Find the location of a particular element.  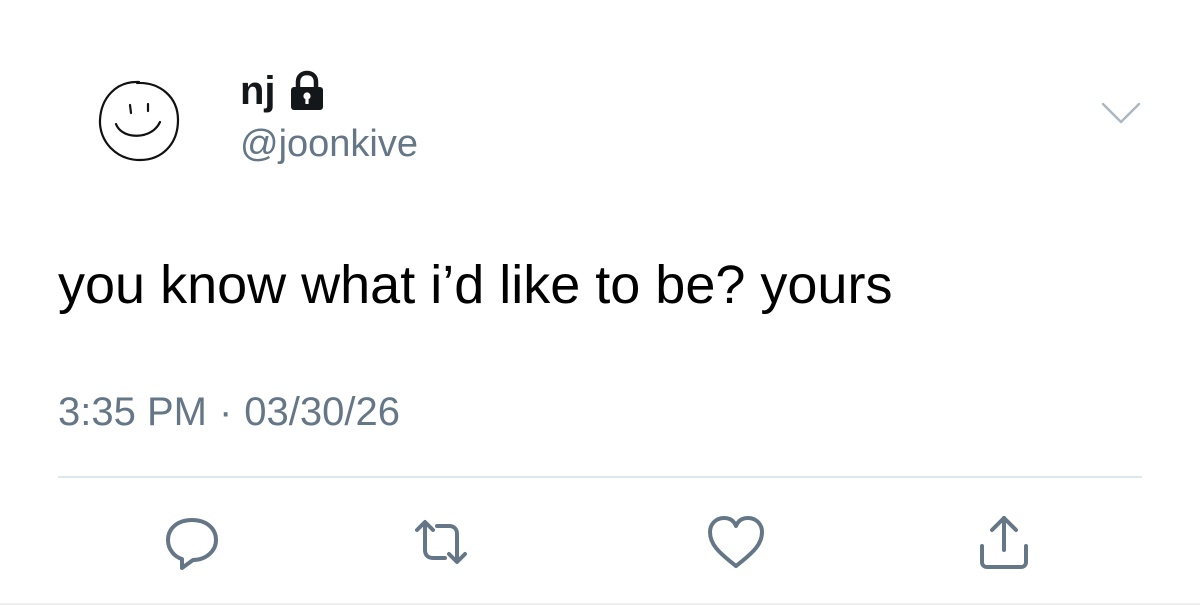

share-icon is located at coordinates (1004, 542).